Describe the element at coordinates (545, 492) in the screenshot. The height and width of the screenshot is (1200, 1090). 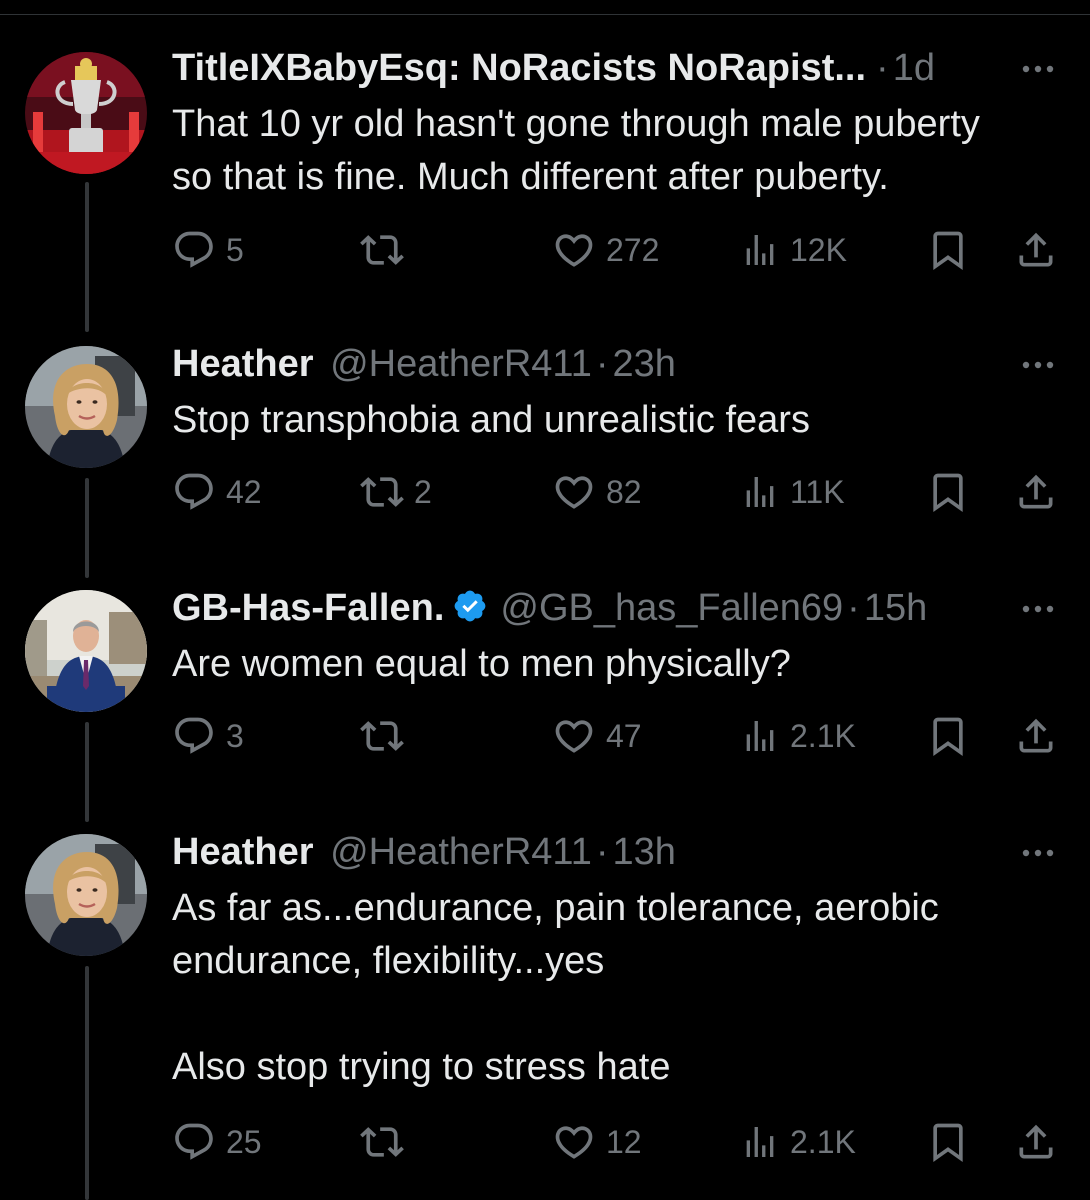
I see `action-bar: 42 2 82 11K` at that location.